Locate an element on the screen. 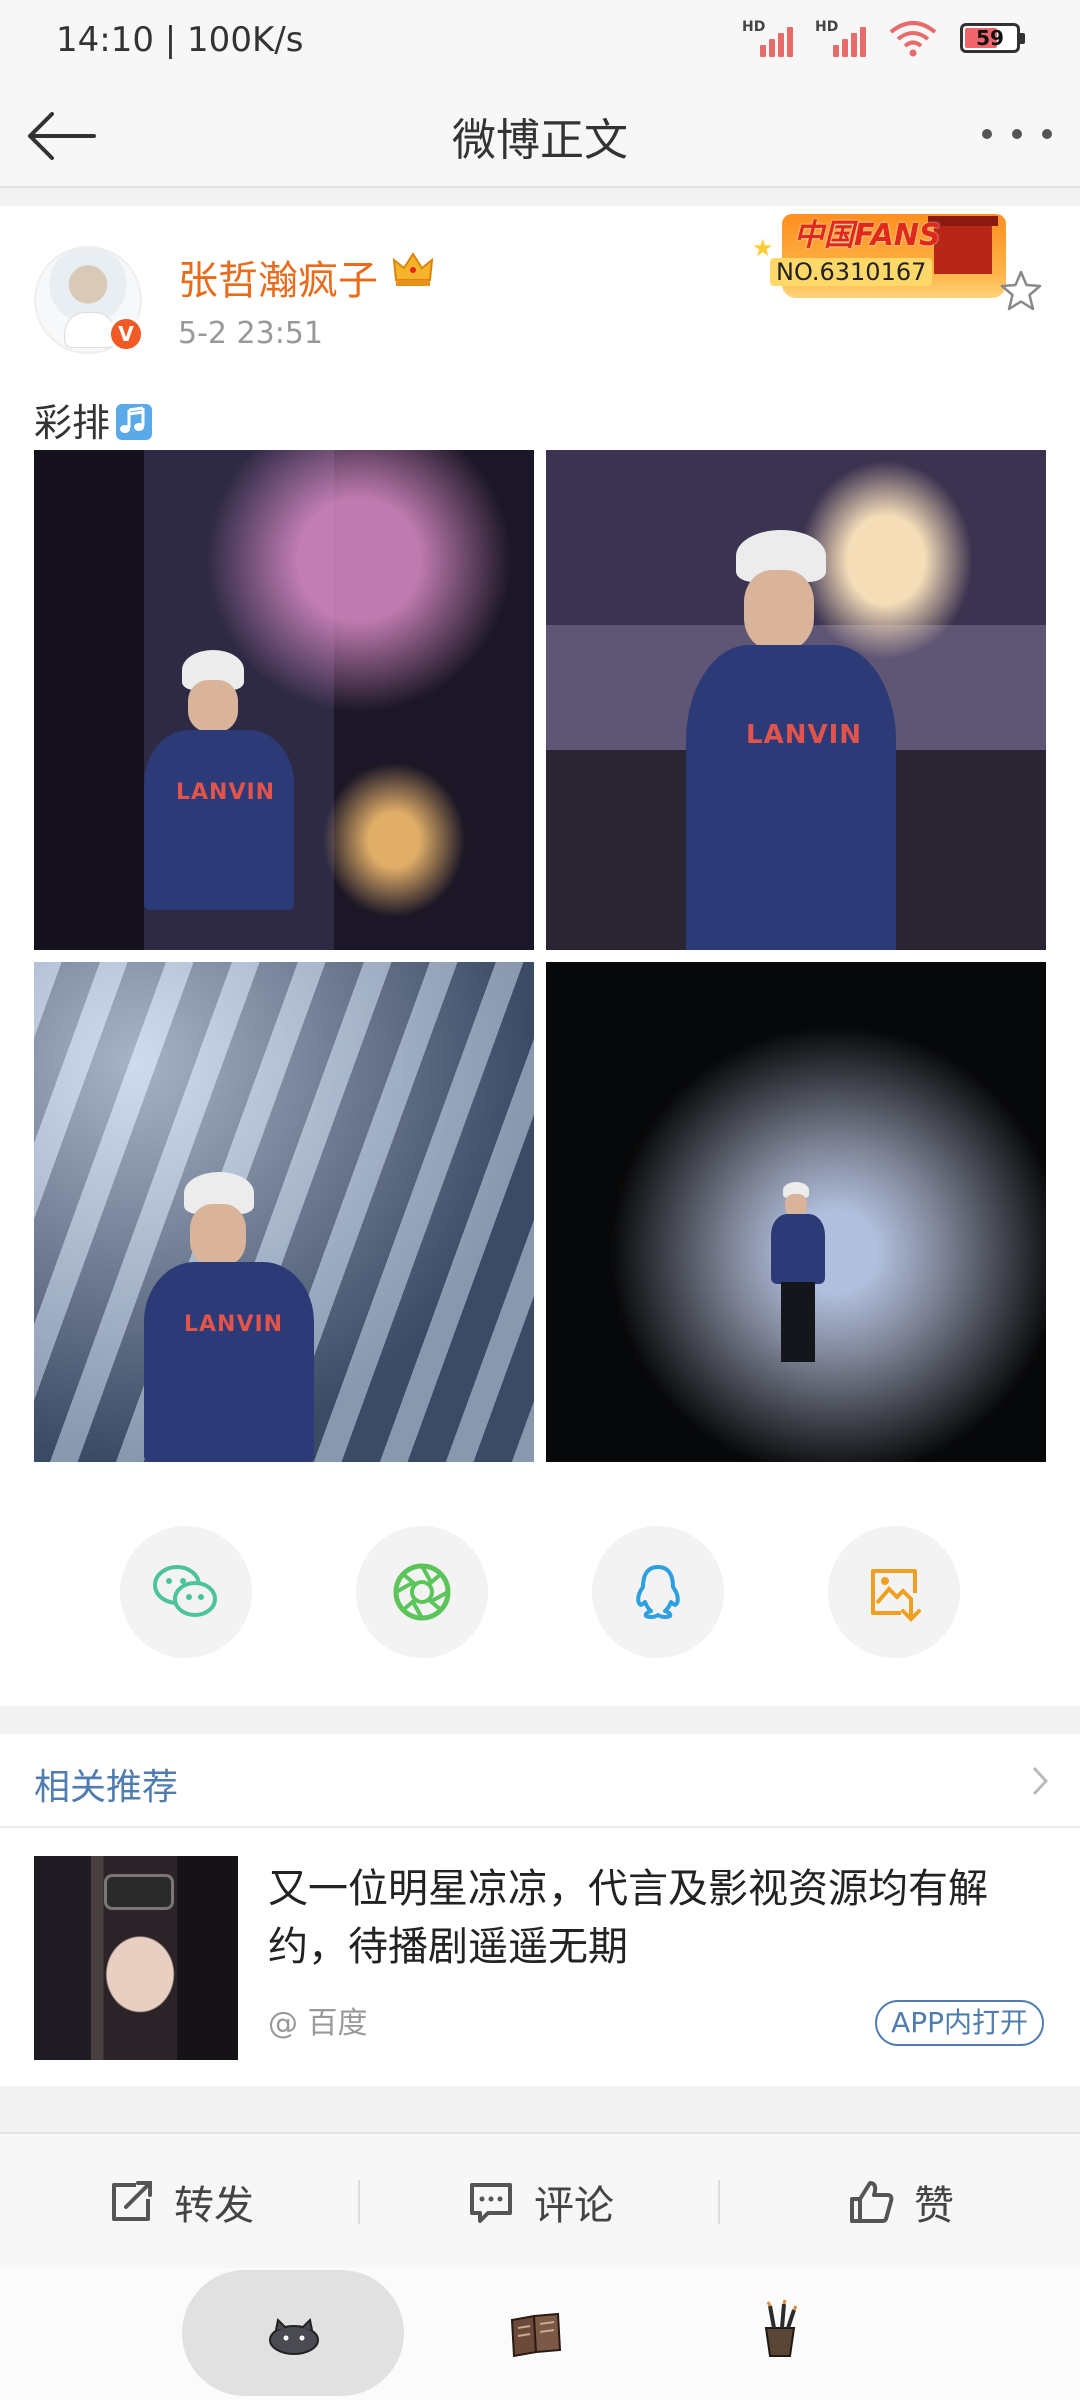  battery-level: 59 is located at coordinates (990, 38).